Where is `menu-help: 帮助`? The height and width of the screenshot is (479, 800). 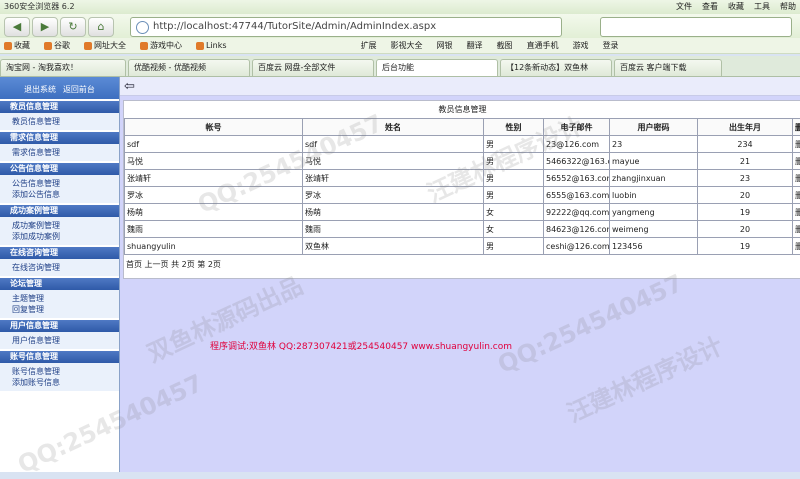 menu-help: 帮助 is located at coordinates (788, 6).